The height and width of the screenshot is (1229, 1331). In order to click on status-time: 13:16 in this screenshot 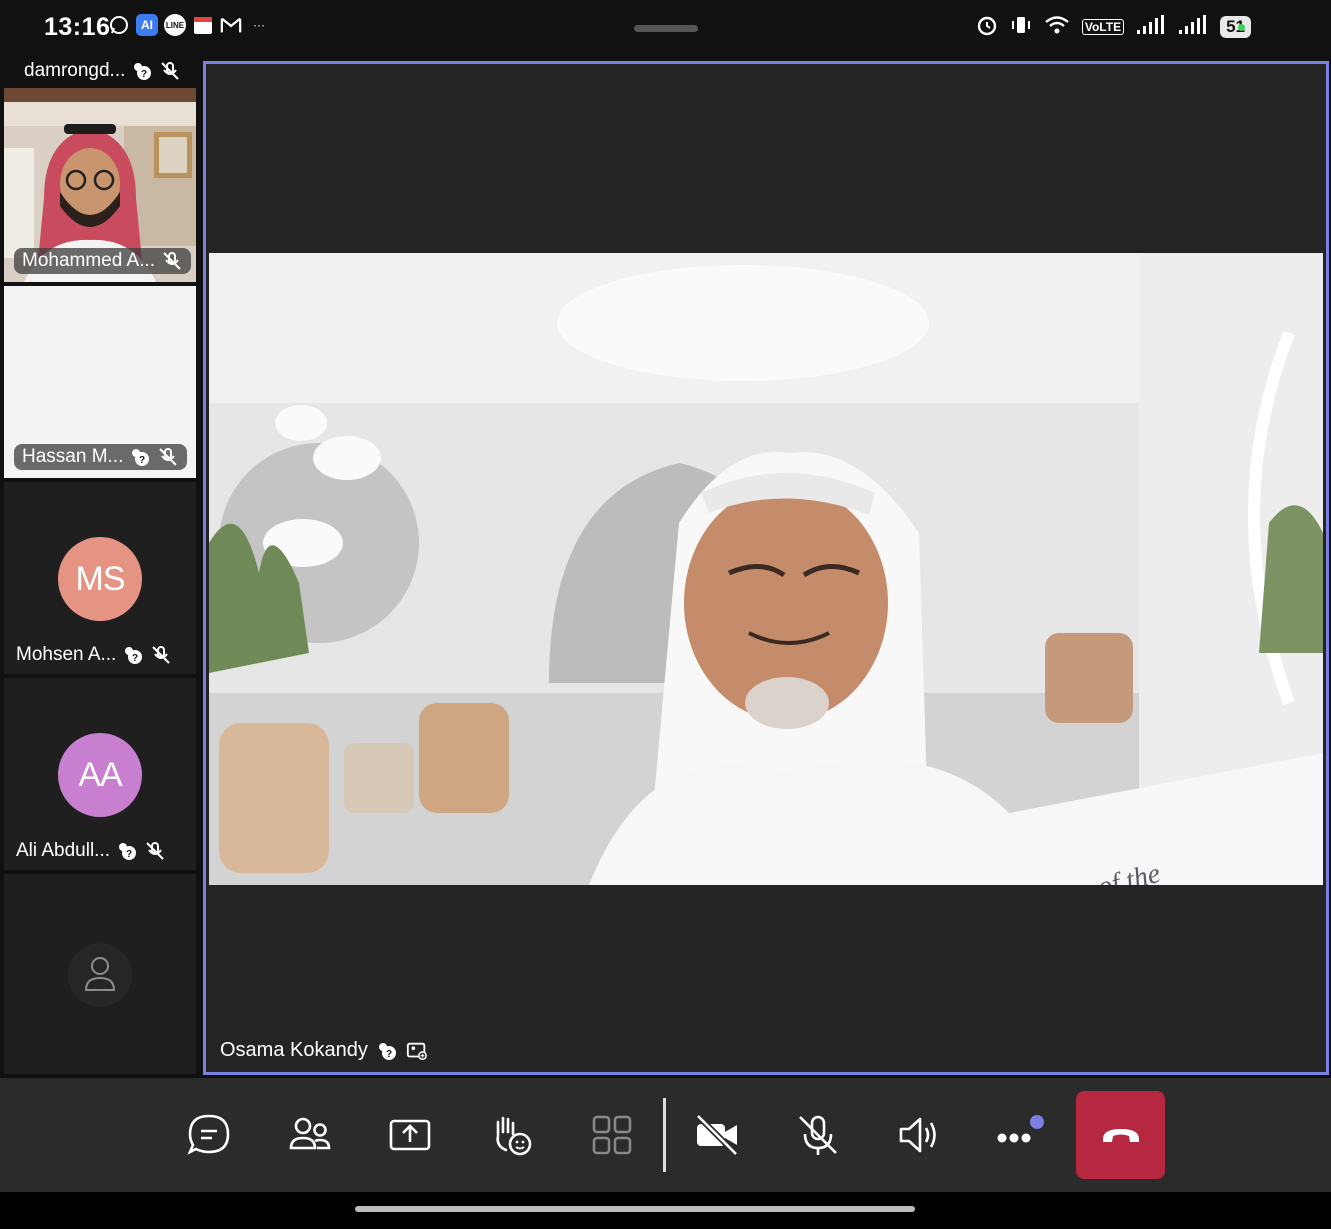, I will do `click(77, 27)`.